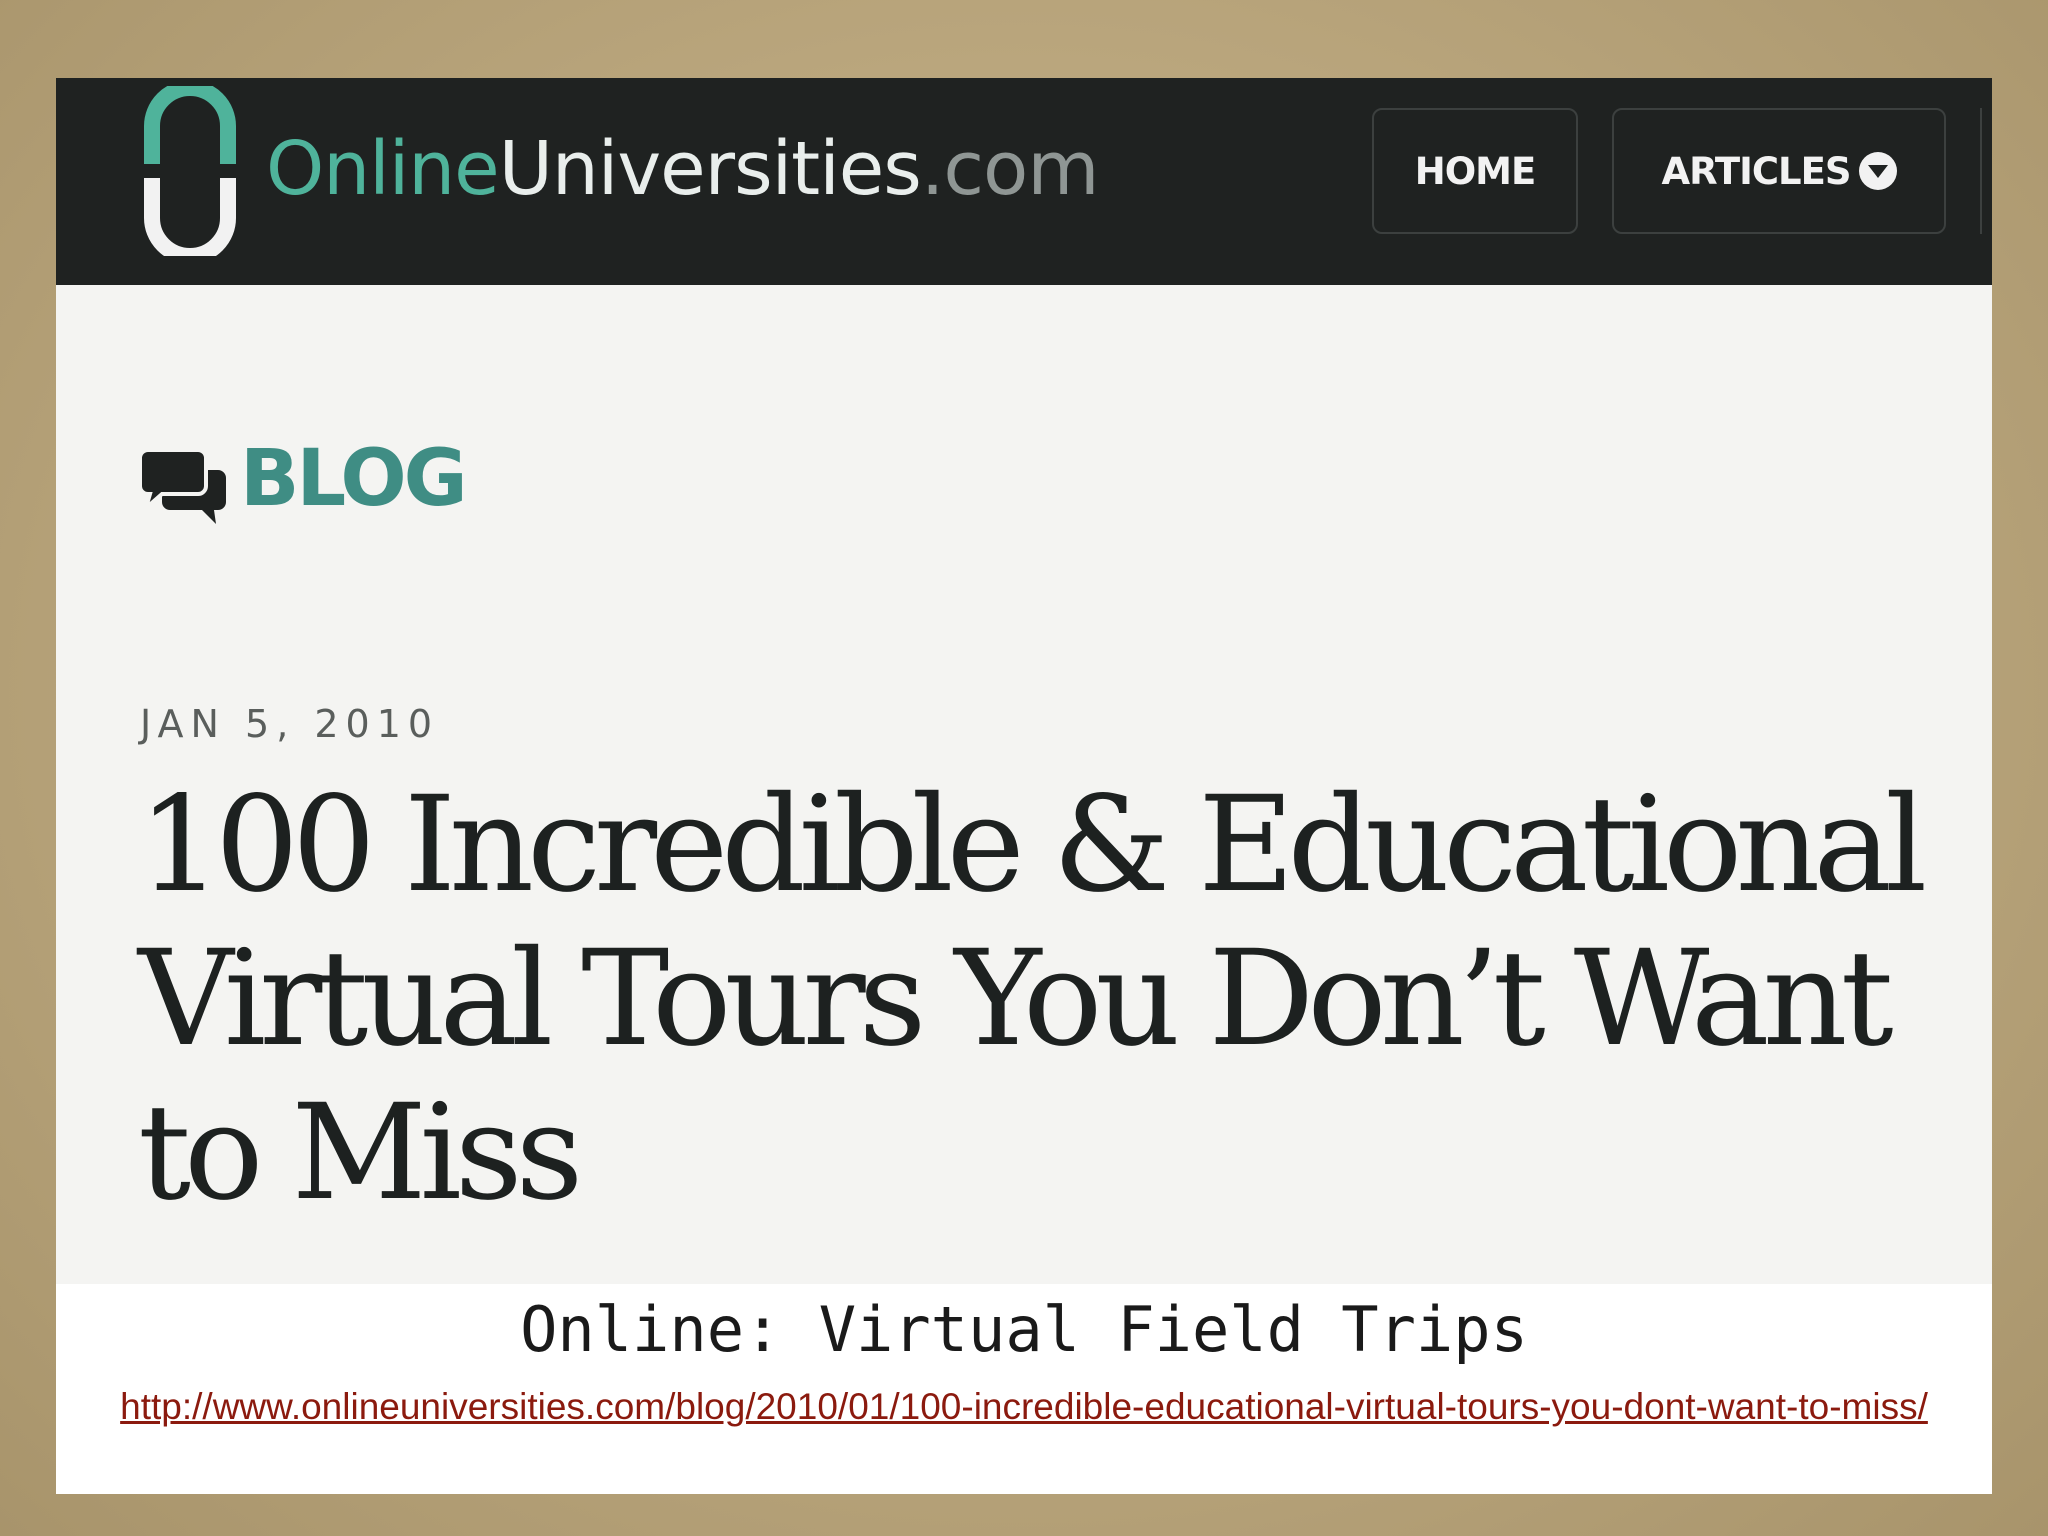  What do you see at coordinates (1024, 1329) in the screenshot?
I see `slide-caption: Online: Virtual Field Trips` at bounding box center [1024, 1329].